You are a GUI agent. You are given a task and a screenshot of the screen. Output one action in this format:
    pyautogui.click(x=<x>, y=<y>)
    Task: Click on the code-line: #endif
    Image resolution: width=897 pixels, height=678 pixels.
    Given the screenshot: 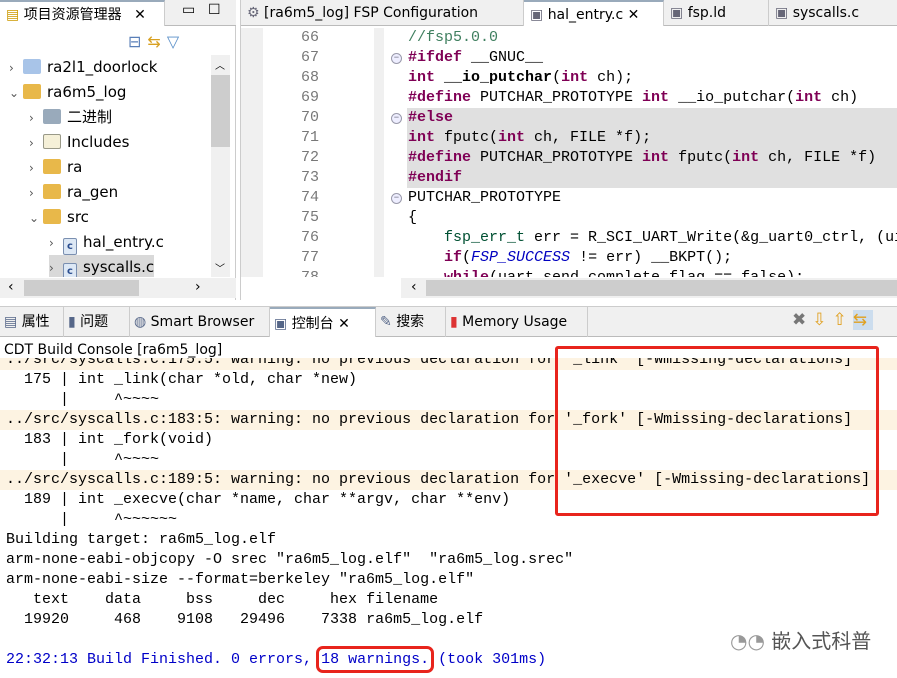 What is the action you would take?
    pyautogui.click(x=435, y=177)
    